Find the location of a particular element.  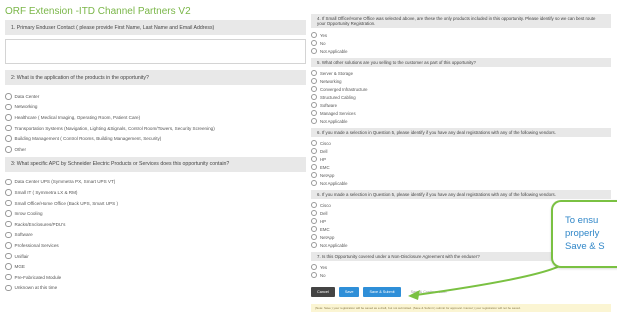

radio-option: Uniflair is located at coordinates (155, 256).